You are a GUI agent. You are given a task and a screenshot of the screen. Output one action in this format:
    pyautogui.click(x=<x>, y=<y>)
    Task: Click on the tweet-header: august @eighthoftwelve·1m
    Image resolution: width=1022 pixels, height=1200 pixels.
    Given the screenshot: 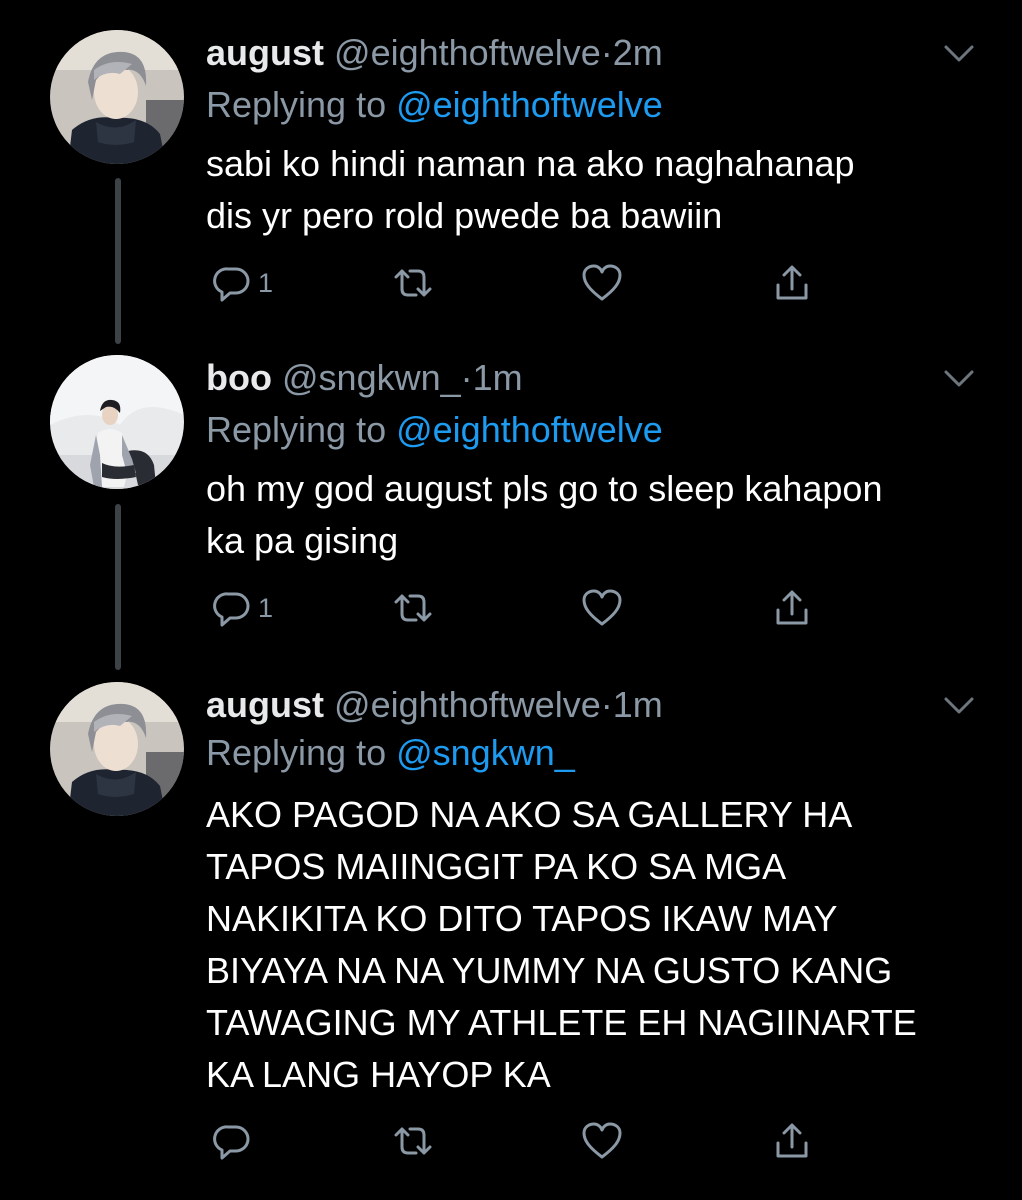 What is the action you would take?
    pyautogui.click(x=434, y=705)
    